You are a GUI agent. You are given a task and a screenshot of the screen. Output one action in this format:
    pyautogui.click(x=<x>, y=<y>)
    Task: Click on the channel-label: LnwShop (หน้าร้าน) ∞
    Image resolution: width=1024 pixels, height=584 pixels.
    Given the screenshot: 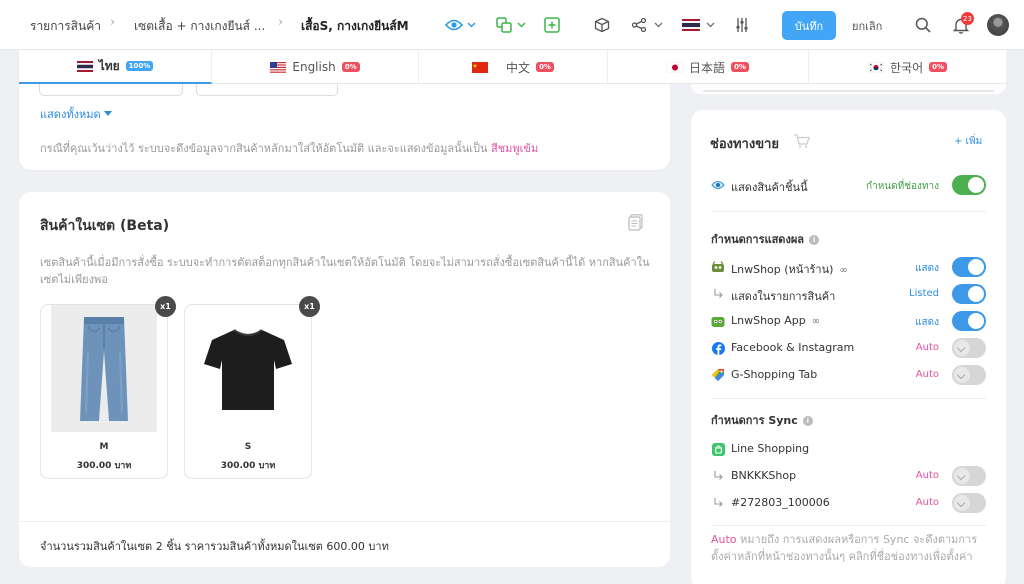 What is the action you would take?
    pyautogui.click(x=789, y=269)
    